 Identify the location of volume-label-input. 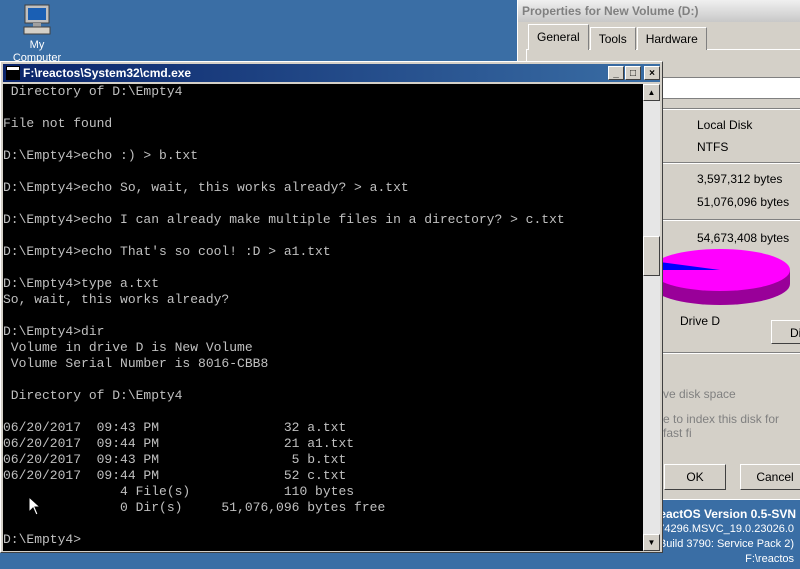
(729, 88).